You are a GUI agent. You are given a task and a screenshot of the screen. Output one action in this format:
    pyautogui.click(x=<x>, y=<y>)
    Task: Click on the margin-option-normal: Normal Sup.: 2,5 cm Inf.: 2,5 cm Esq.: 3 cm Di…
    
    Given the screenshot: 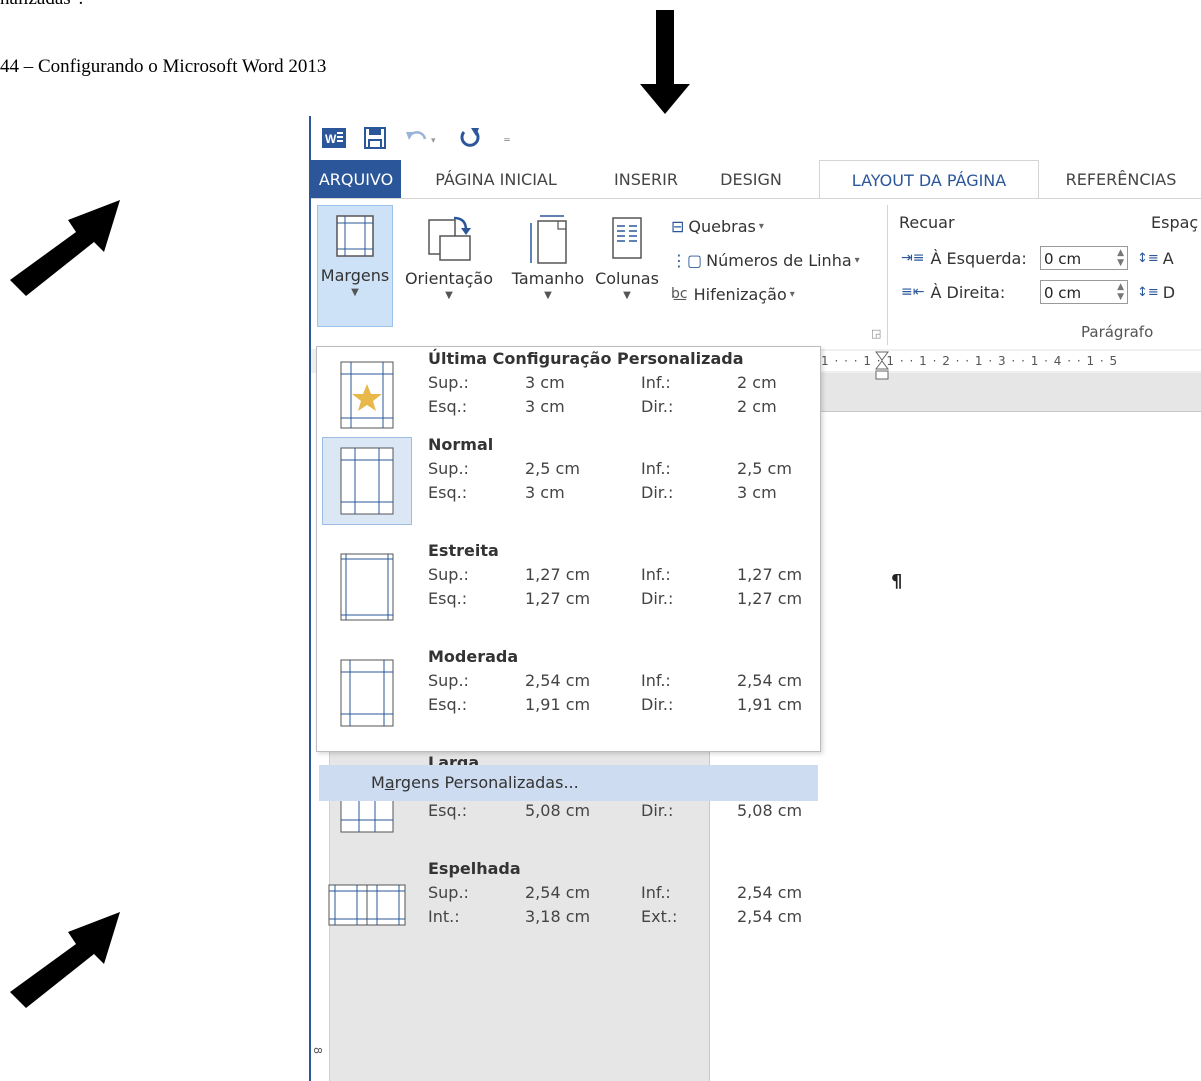 What is the action you would take?
    pyautogui.click(x=568, y=488)
    